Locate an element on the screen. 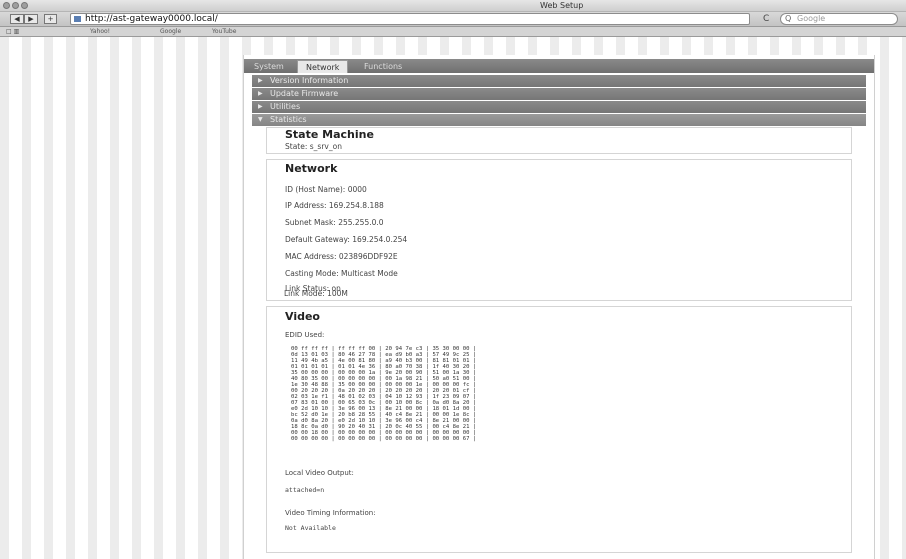 The width and height of the screenshot is (906, 559). ip-address-field: IP Address: 169.254.8.188 is located at coordinates (334, 205).